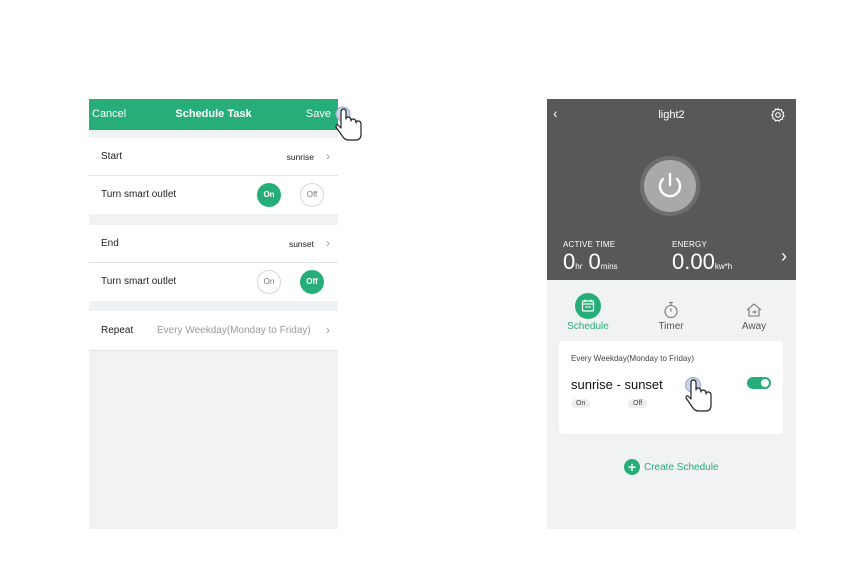 This screenshot has width=865, height=577. Describe the element at coordinates (312, 195) in the screenshot. I see `start-off-button: Off` at that location.